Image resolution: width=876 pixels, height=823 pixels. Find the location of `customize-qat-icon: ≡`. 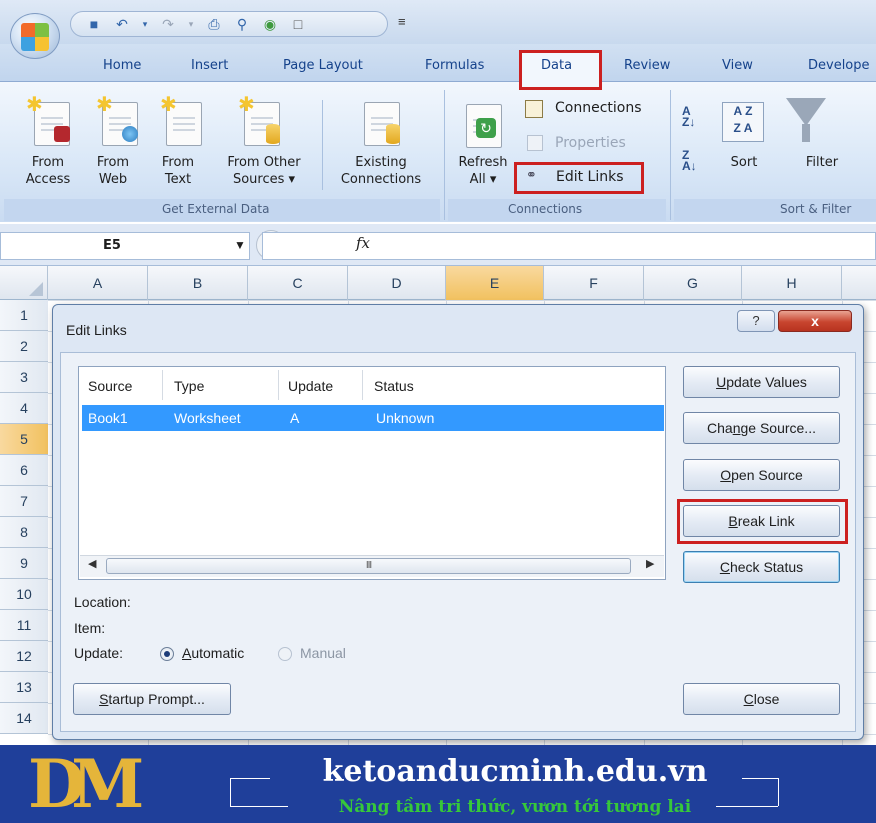

customize-qat-icon: ≡ is located at coordinates (402, 21).